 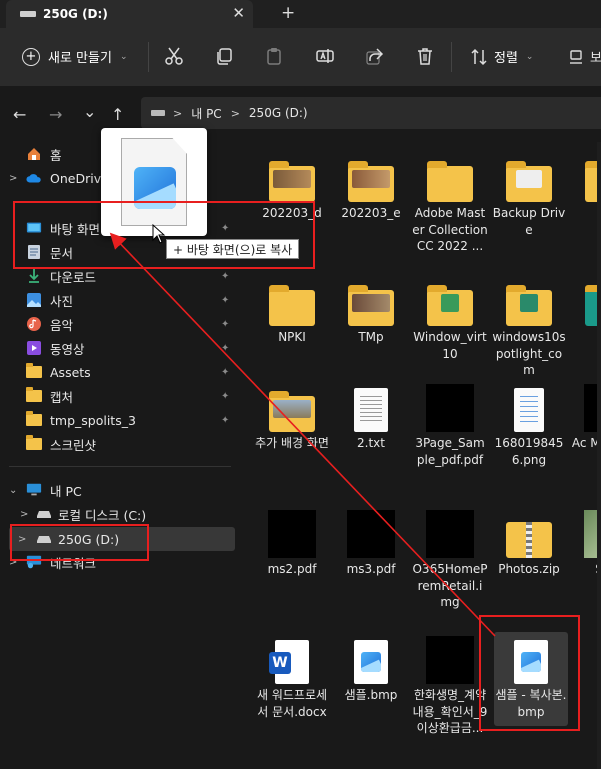 What do you see at coordinates (118, 444) in the screenshot?
I see `sidebar-item-screenshots: 스크린샷` at bounding box center [118, 444].